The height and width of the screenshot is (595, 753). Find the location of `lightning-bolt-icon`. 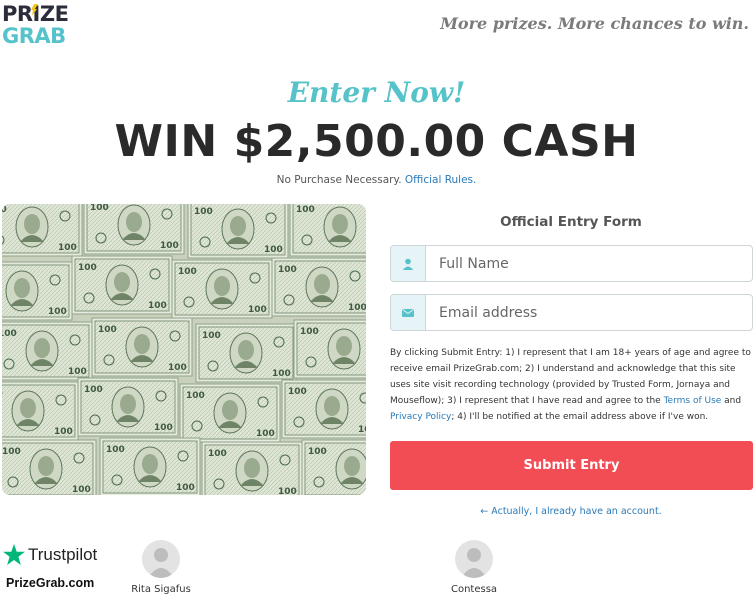

lightning-bolt-icon is located at coordinates (34, 10).